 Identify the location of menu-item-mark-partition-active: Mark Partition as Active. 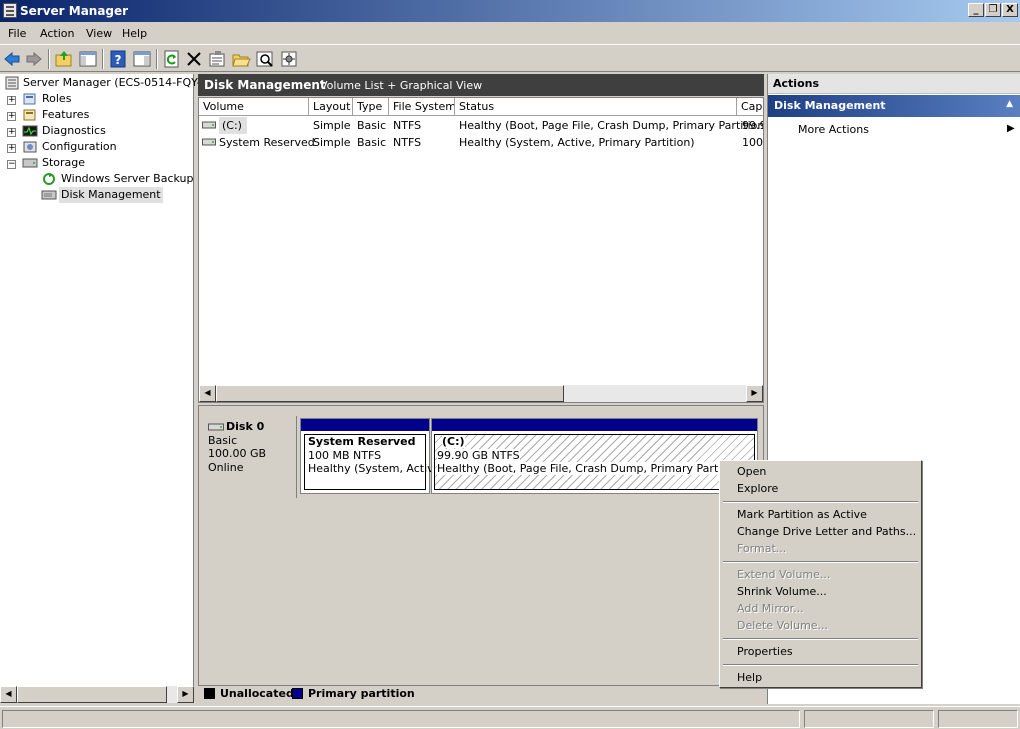
(802, 514).